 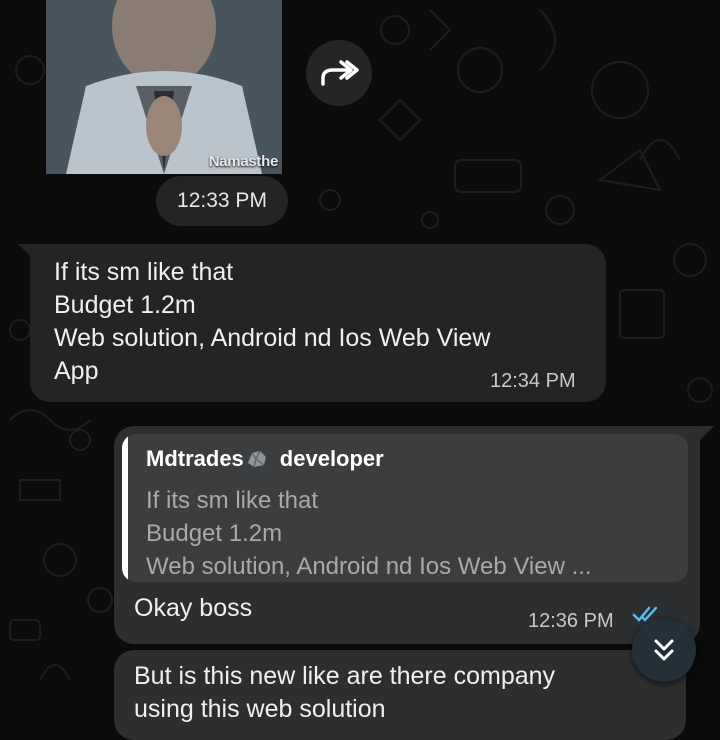 I want to click on quote-author: Mdtrades developer, so click(x=265, y=459).